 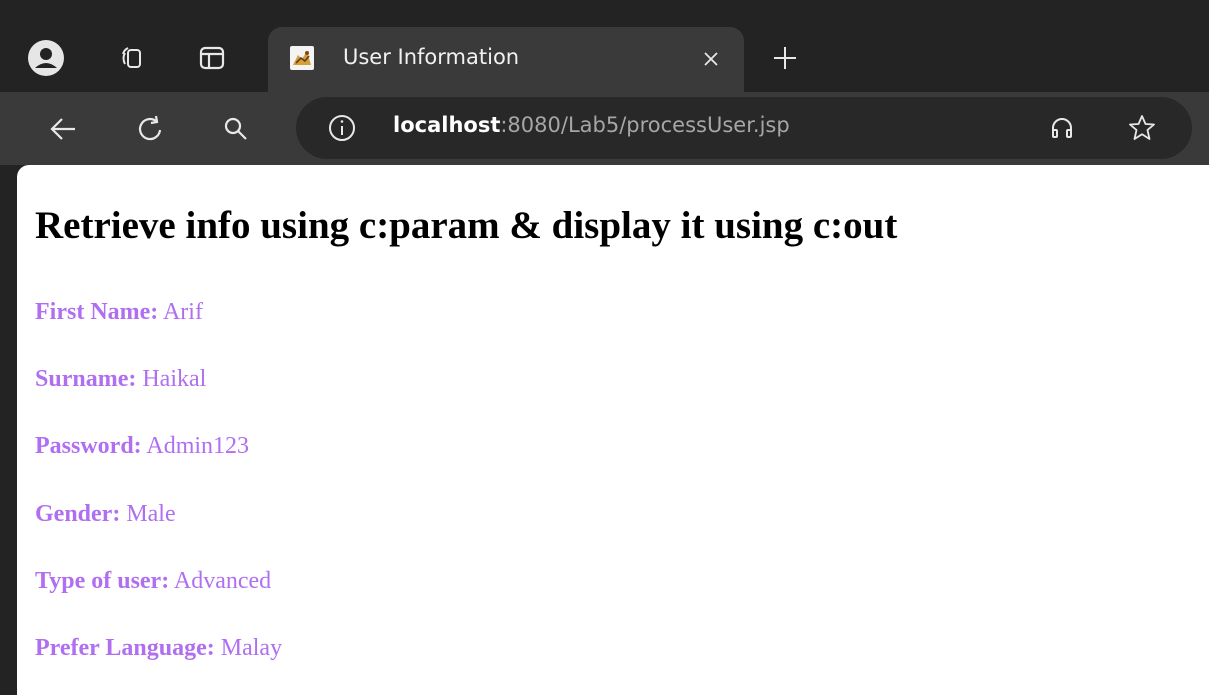 I want to click on tab-actions-icon, so click(x=212, y=58).